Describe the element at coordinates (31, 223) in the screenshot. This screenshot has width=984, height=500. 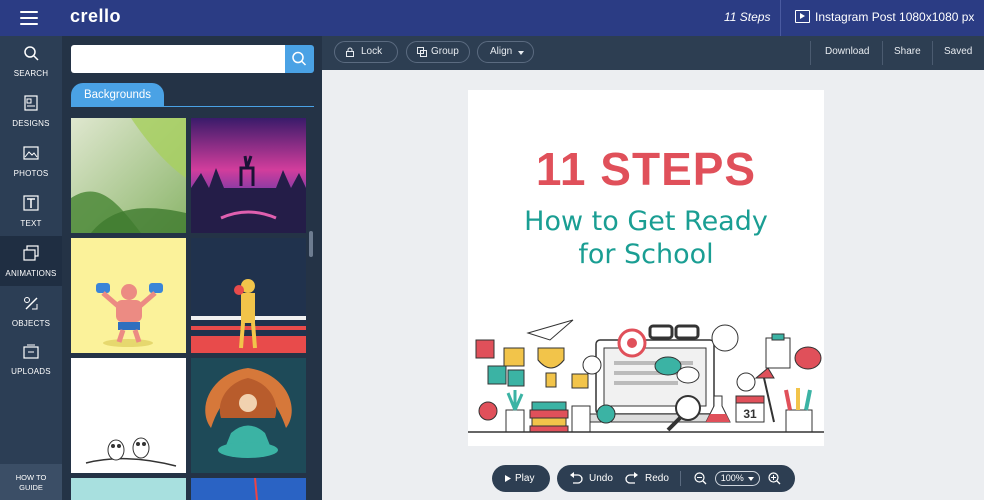
I see `sidebar-item-label: TEXT` at that location.